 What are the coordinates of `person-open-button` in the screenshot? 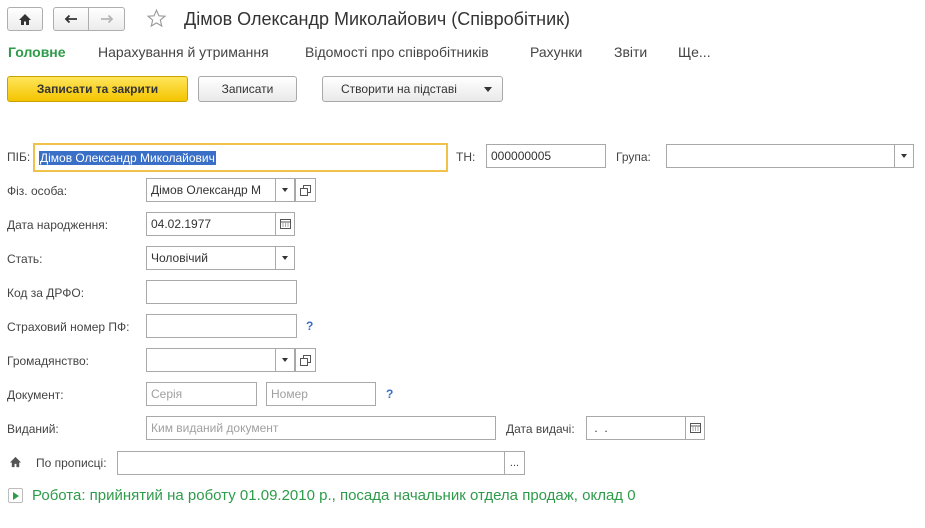 It's located at (305, 190).